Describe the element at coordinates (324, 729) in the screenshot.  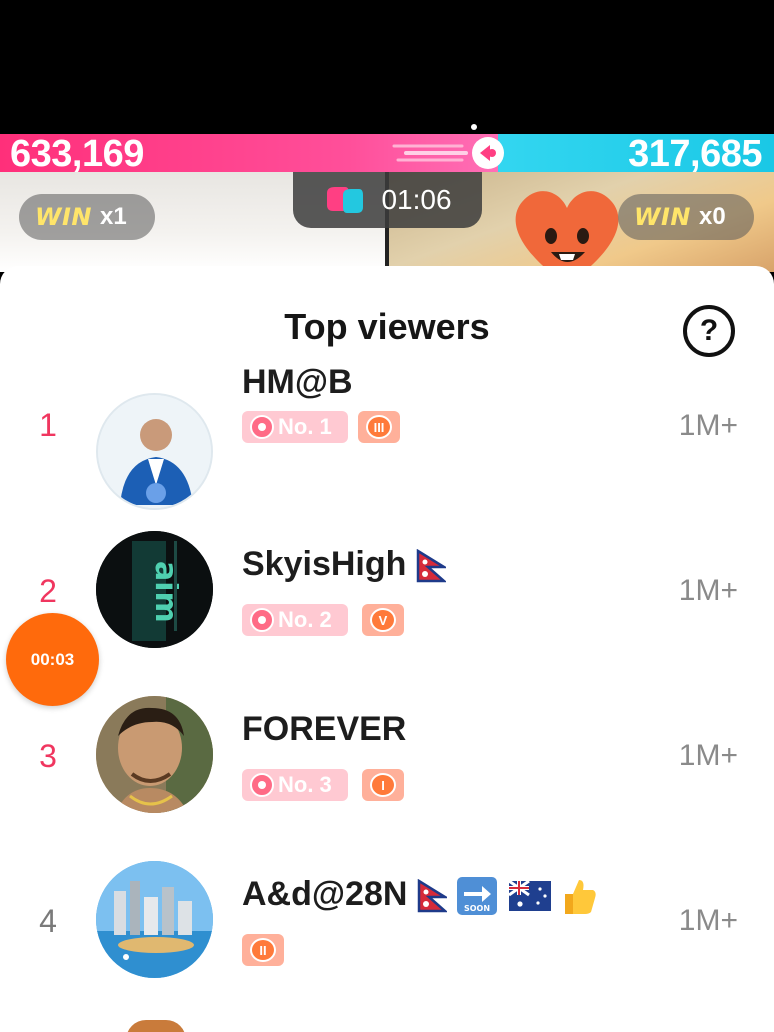
I see `viewer-name: FOREVER` at that location.